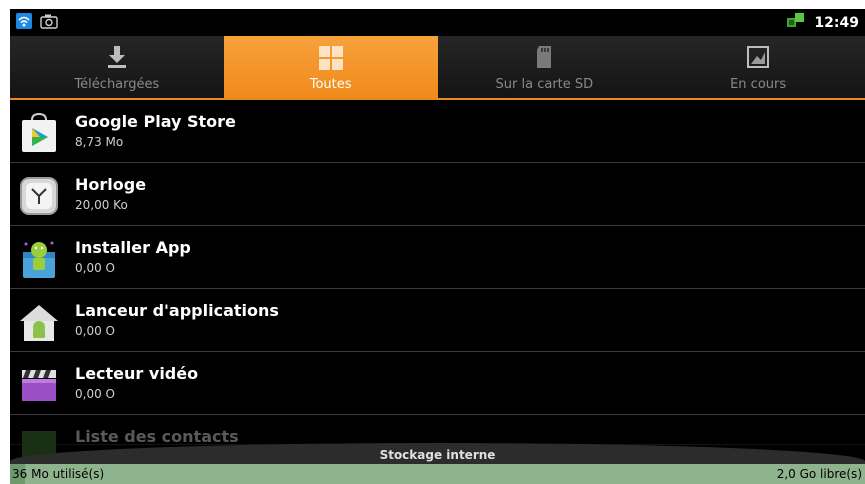 This screenshot has width=865, height=484. What do you see at coordinates (177, 310) in the screenshot?
I see `app-name: Lanceur d'applications` at bounding box center [177, 310].